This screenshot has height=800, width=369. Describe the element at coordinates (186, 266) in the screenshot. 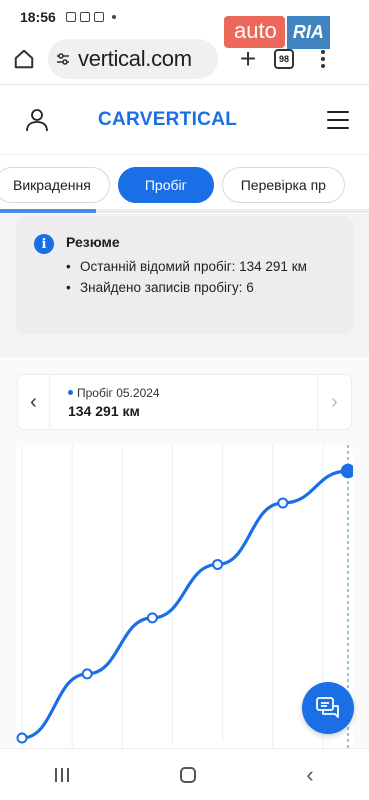

I see `summary-item-last-mileage: Останній відомий пробіг: 134 291 км` at that location.